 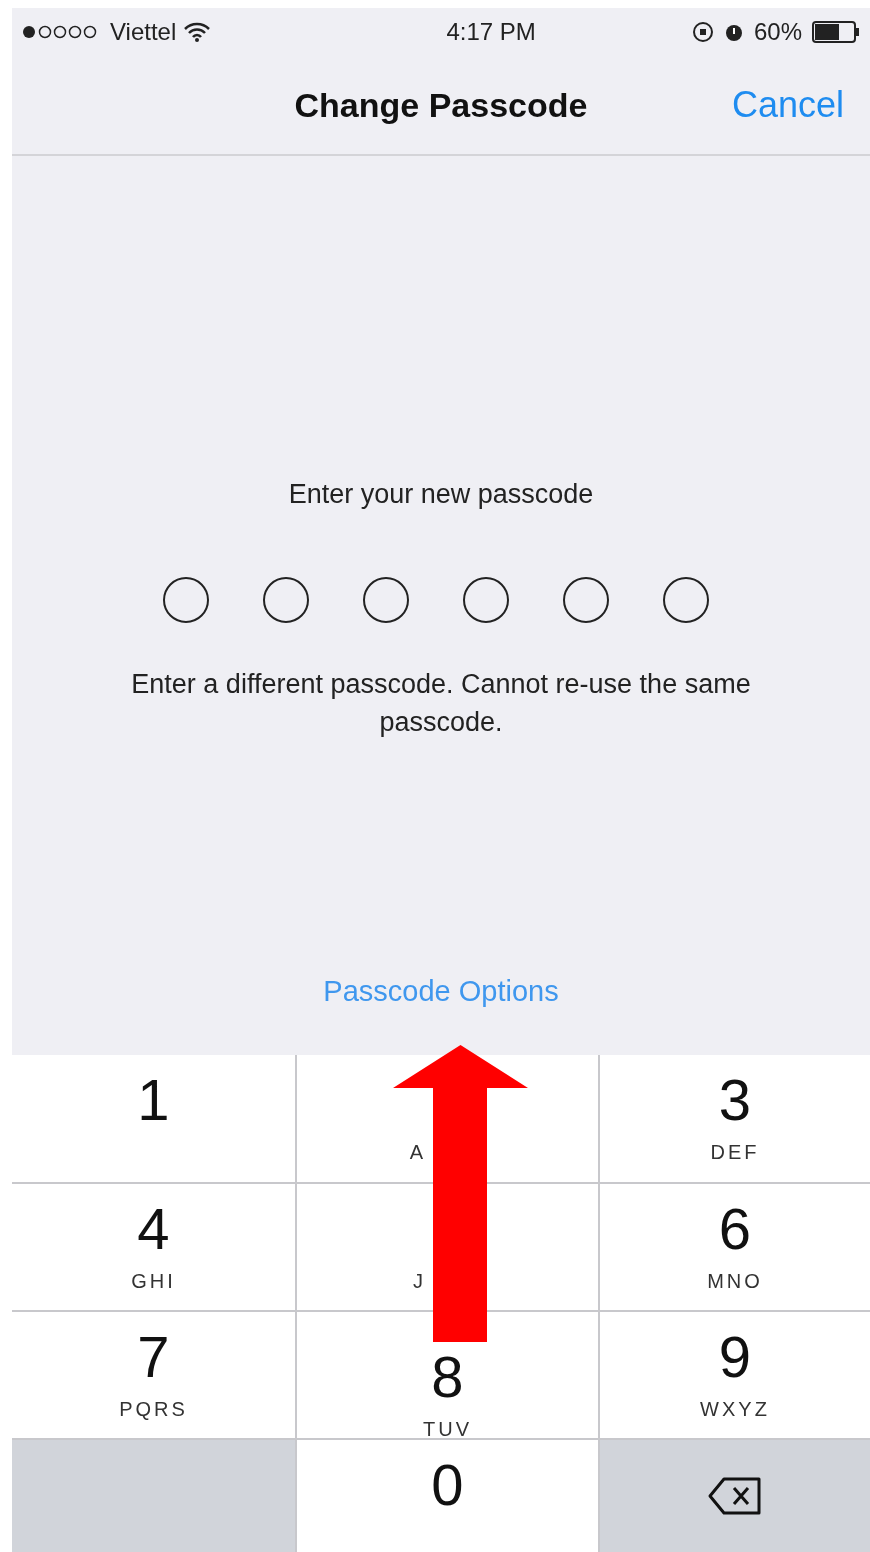 I want to click on keypad-key: 4 GHI, so click(x=153, y=1247).